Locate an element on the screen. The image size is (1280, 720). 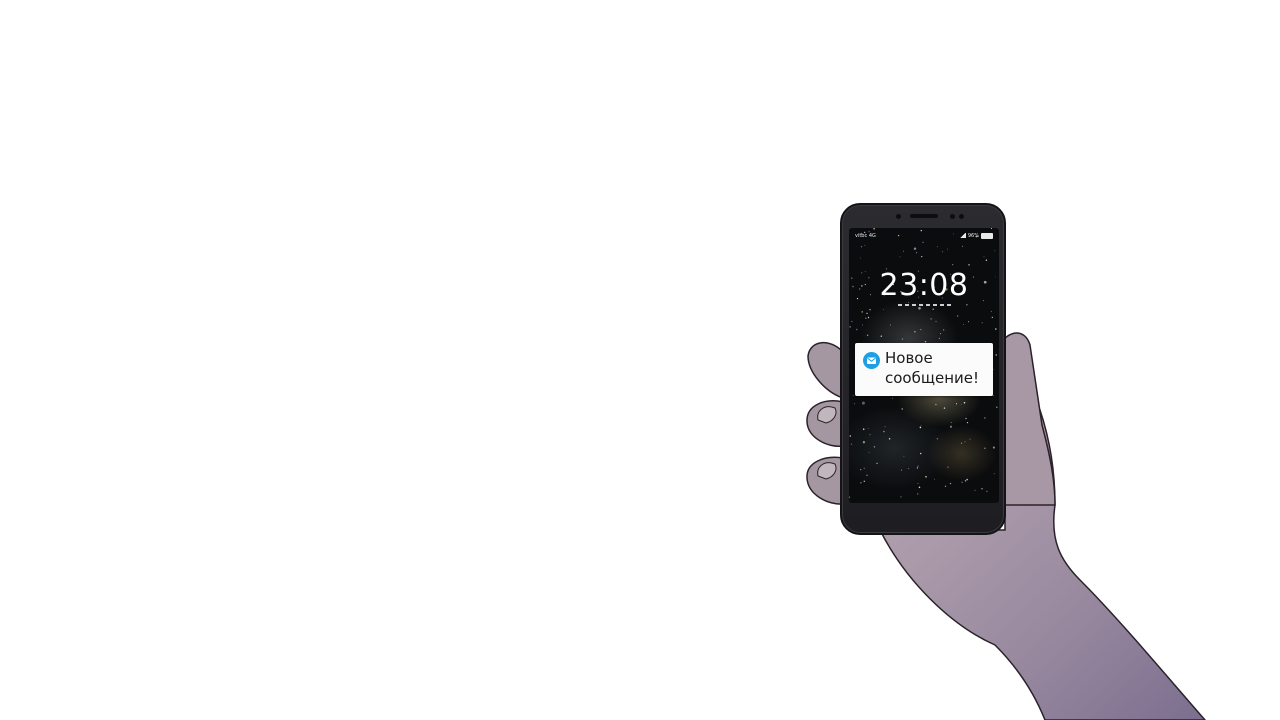
thumb is located at coordinates (1027, 419).